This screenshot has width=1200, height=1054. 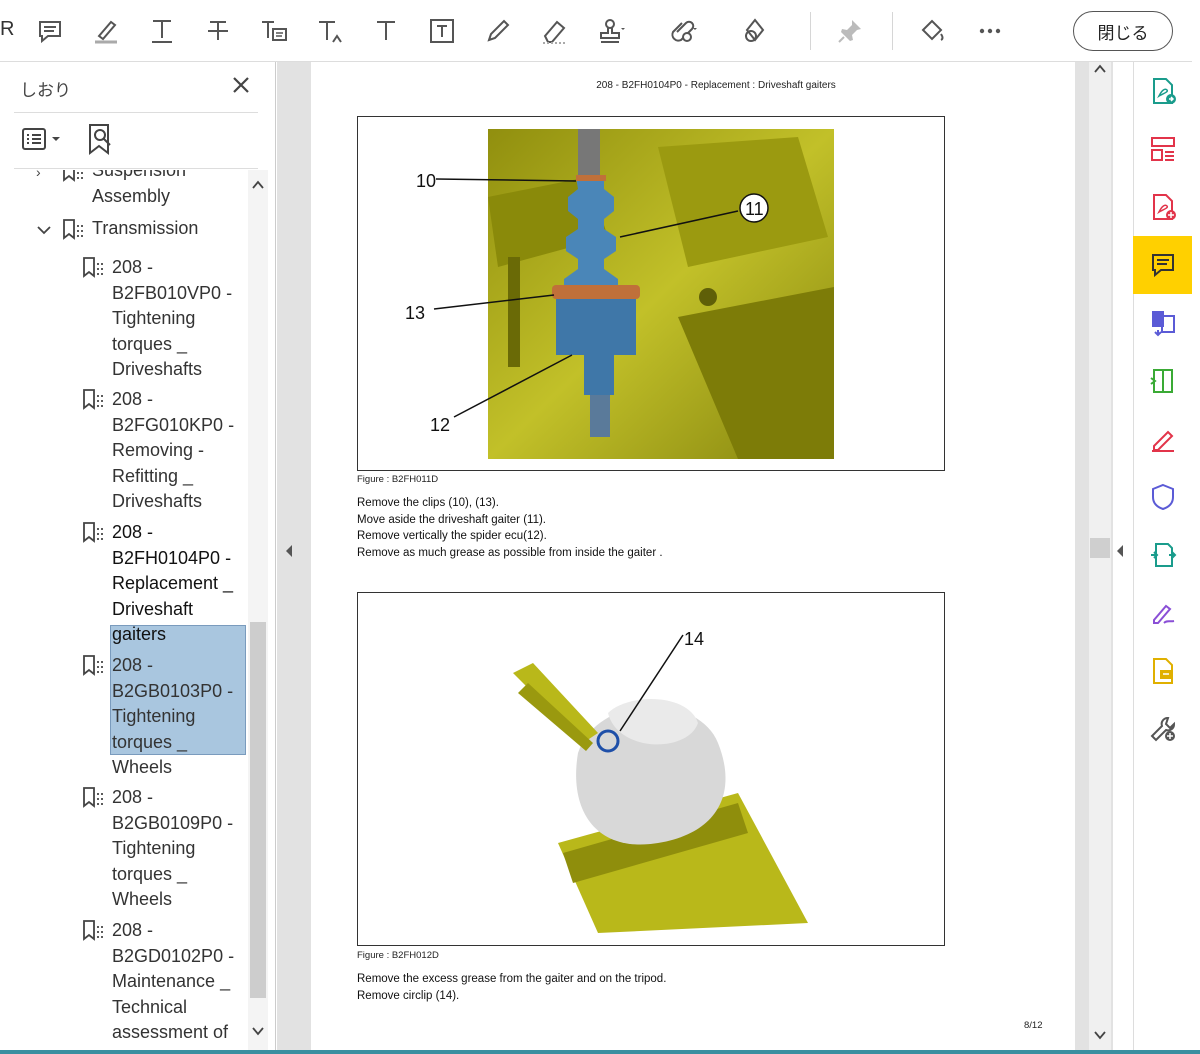 What do you see at coordinates (289, 551) in the screenshot?
I see `collapse-left-panel-icon` at bounding box center [289, 551].